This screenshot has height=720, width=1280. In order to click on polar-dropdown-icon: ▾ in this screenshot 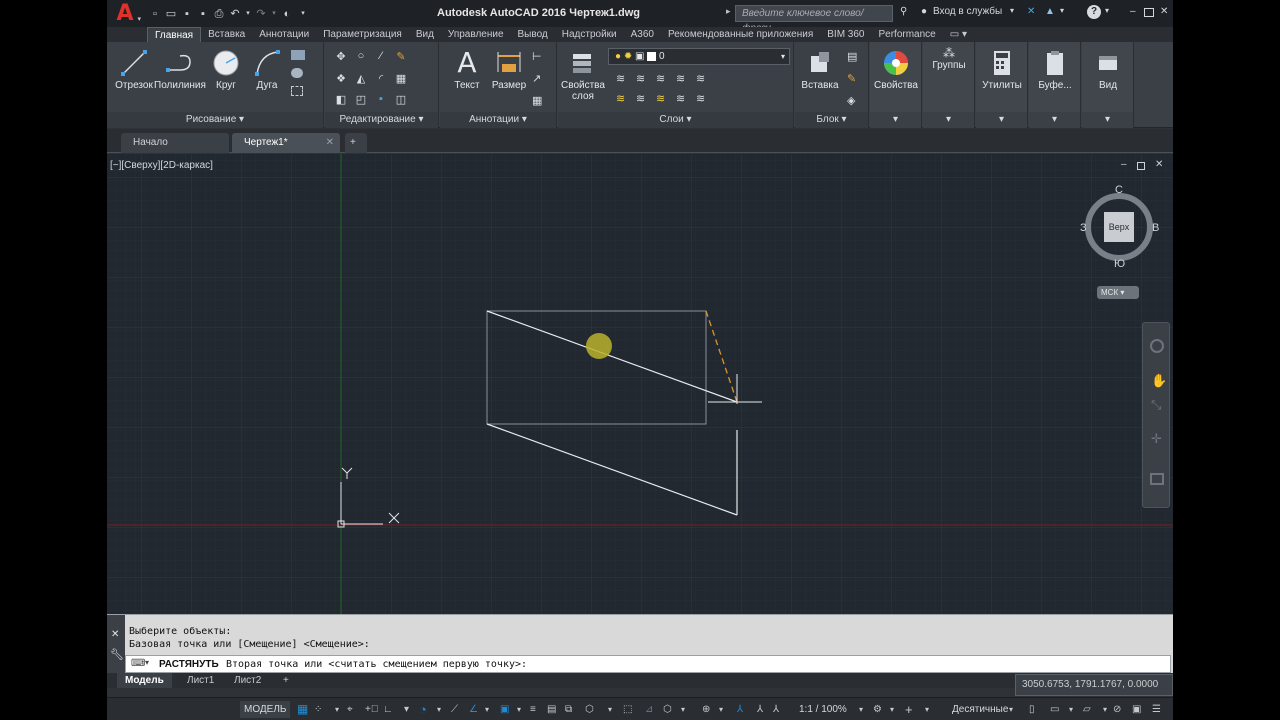, I will do `click(439, 709)`.